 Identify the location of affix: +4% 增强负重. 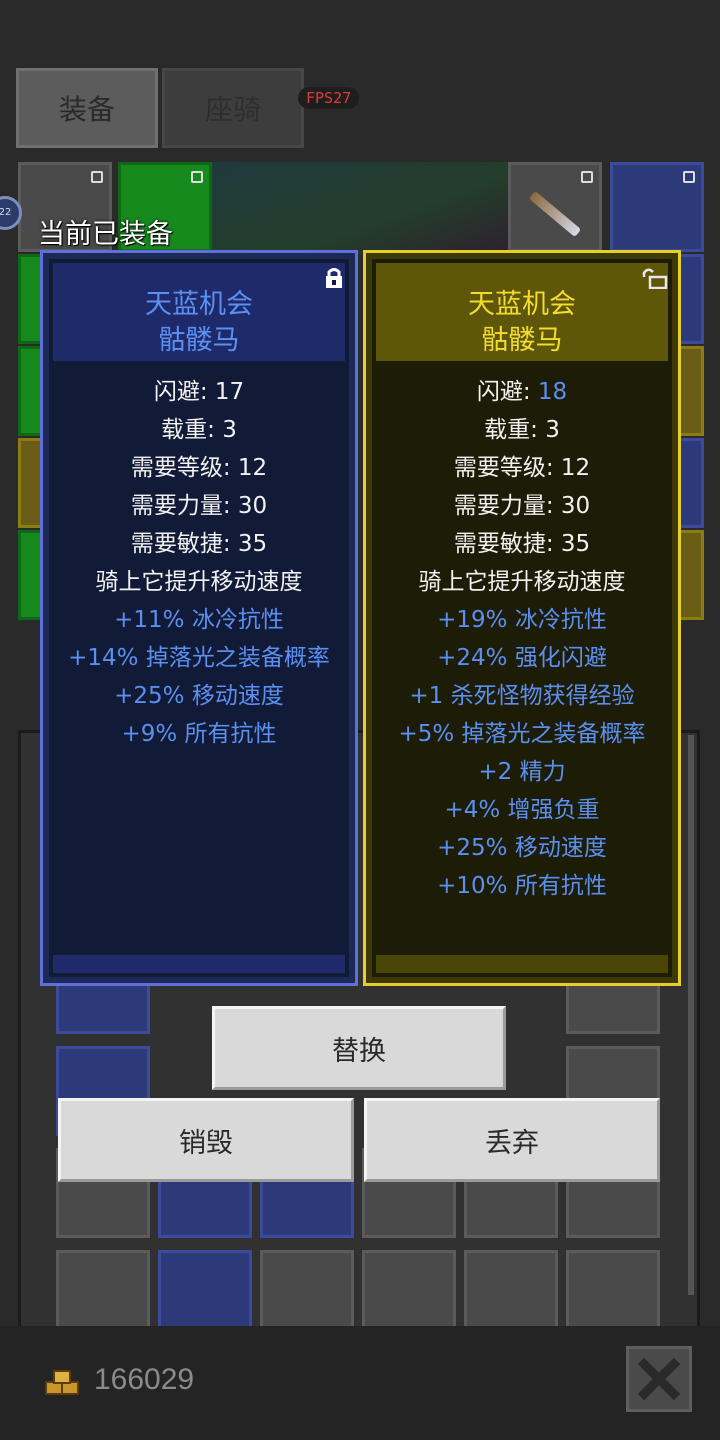
(522, 810).